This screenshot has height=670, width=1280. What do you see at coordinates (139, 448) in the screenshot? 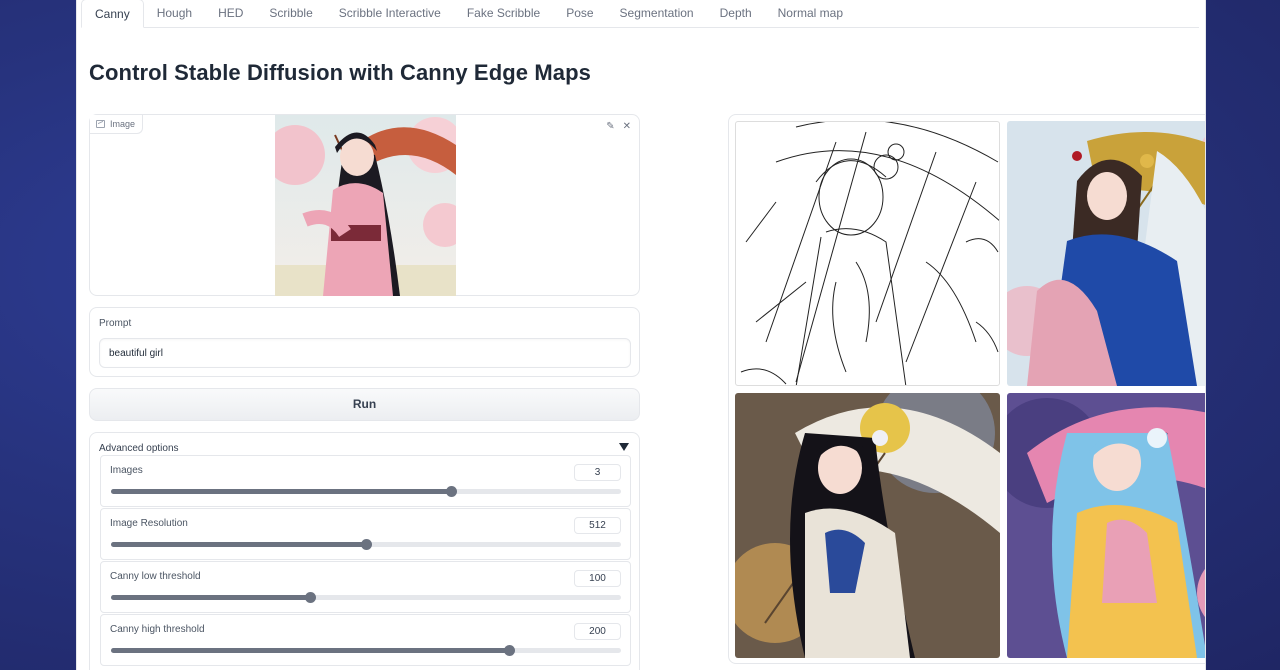
I see `advanced-options-label: Advanced options` at bounding box center [139, 448].